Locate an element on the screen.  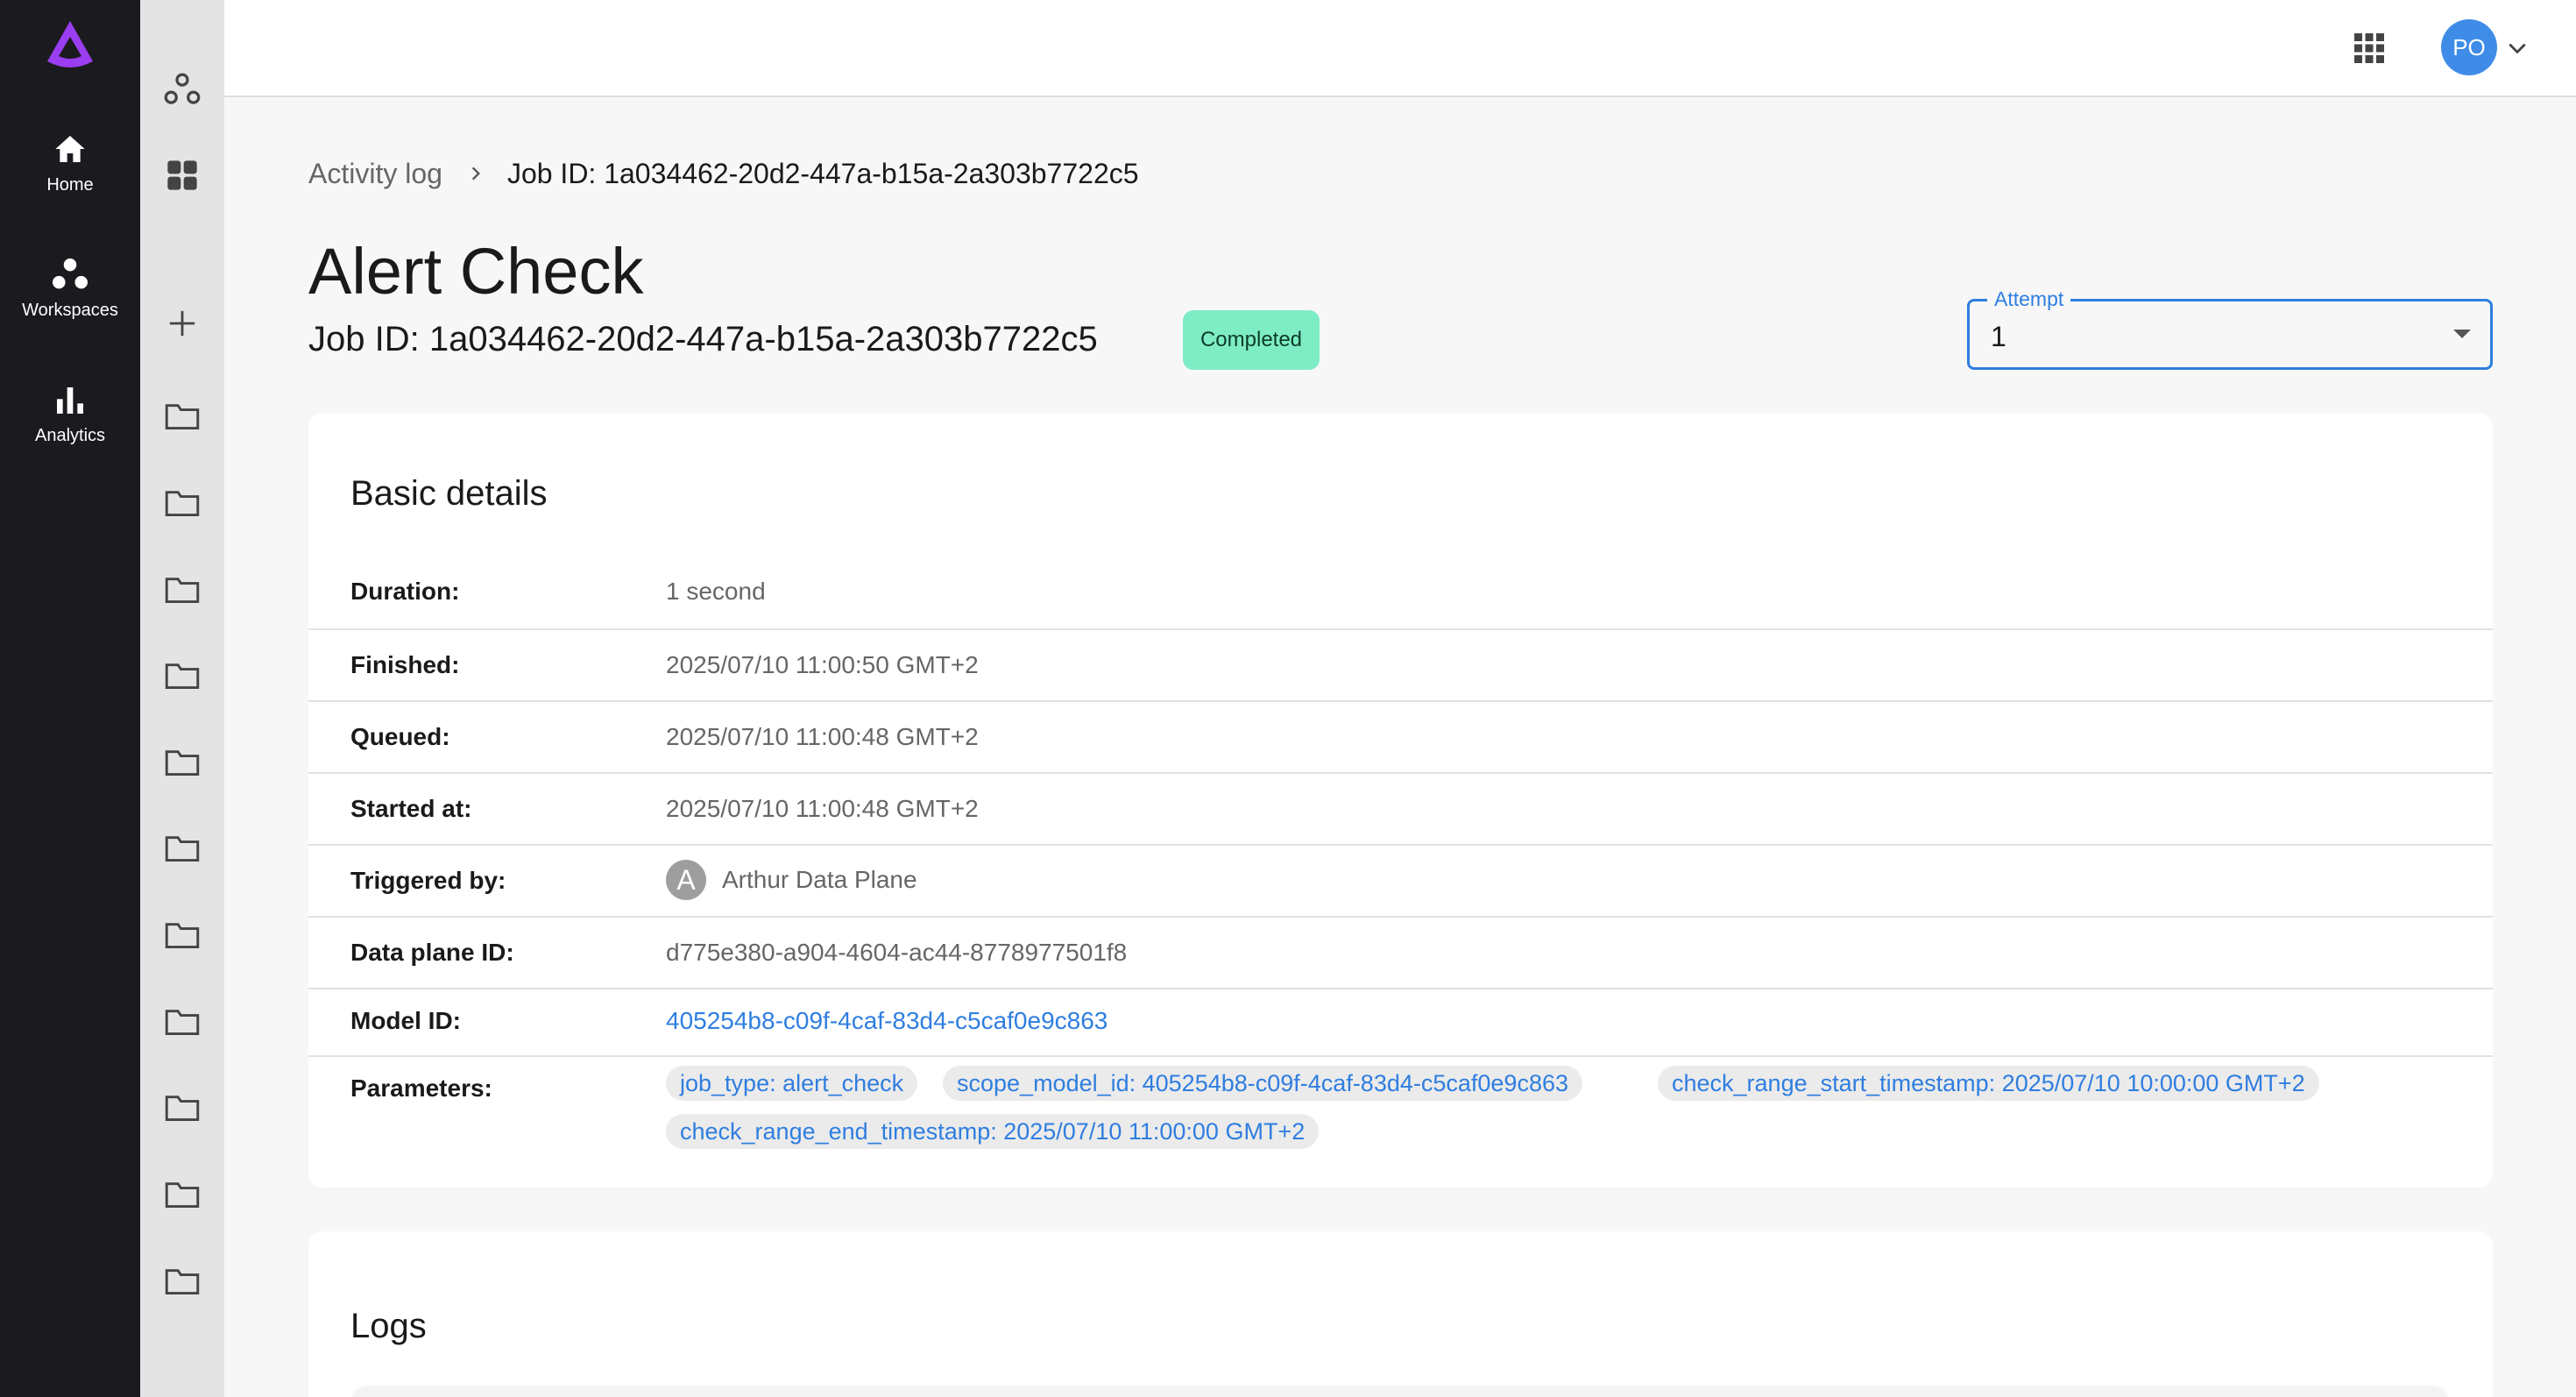
page-title: Alert Check is located at coordinates (476, 271).